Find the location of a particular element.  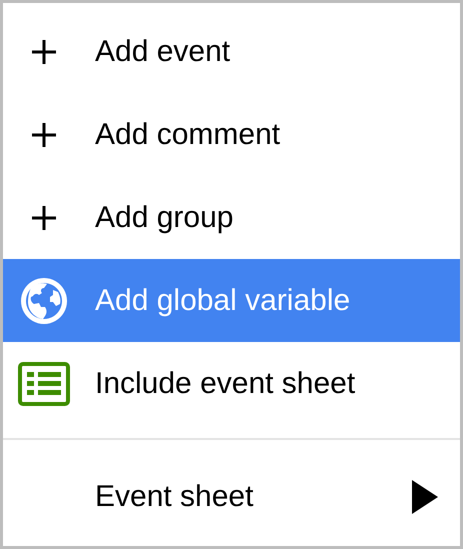

menu-item: Add global variable is located at coordinates (231, 300).